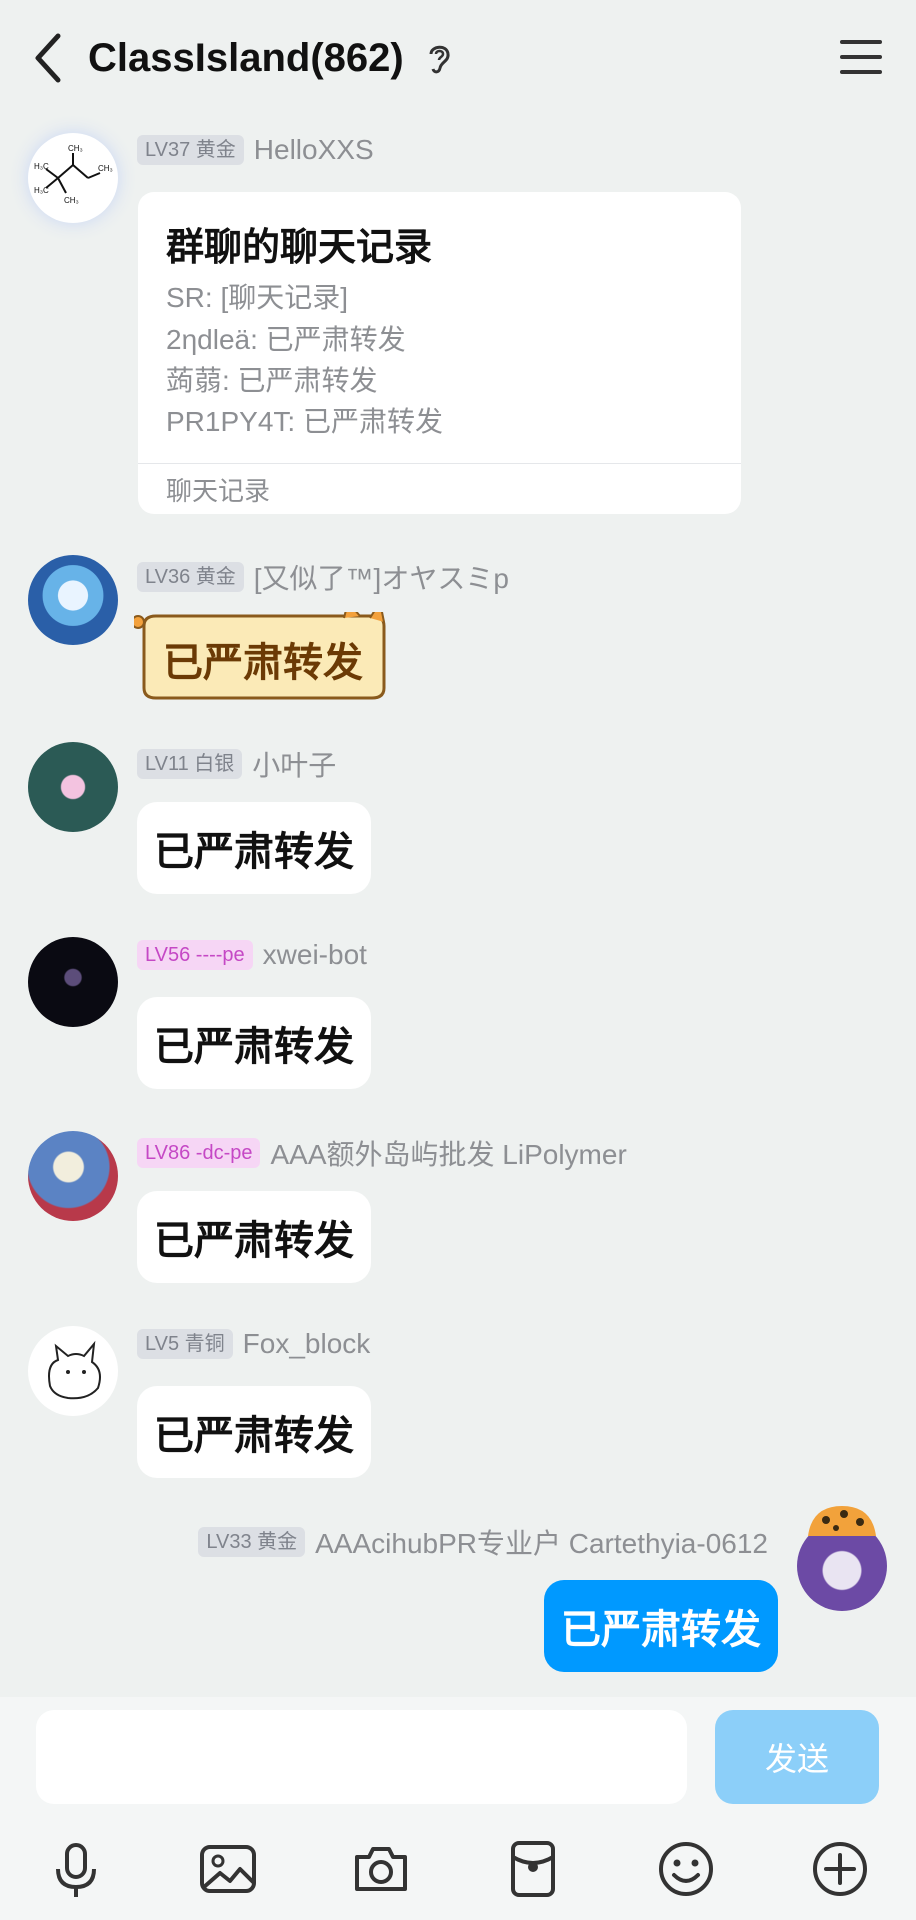  What do you see at coordinates (533, 1869) in the screenshot?
I see `red-packet-icon` at bounding box center [533, 1869].